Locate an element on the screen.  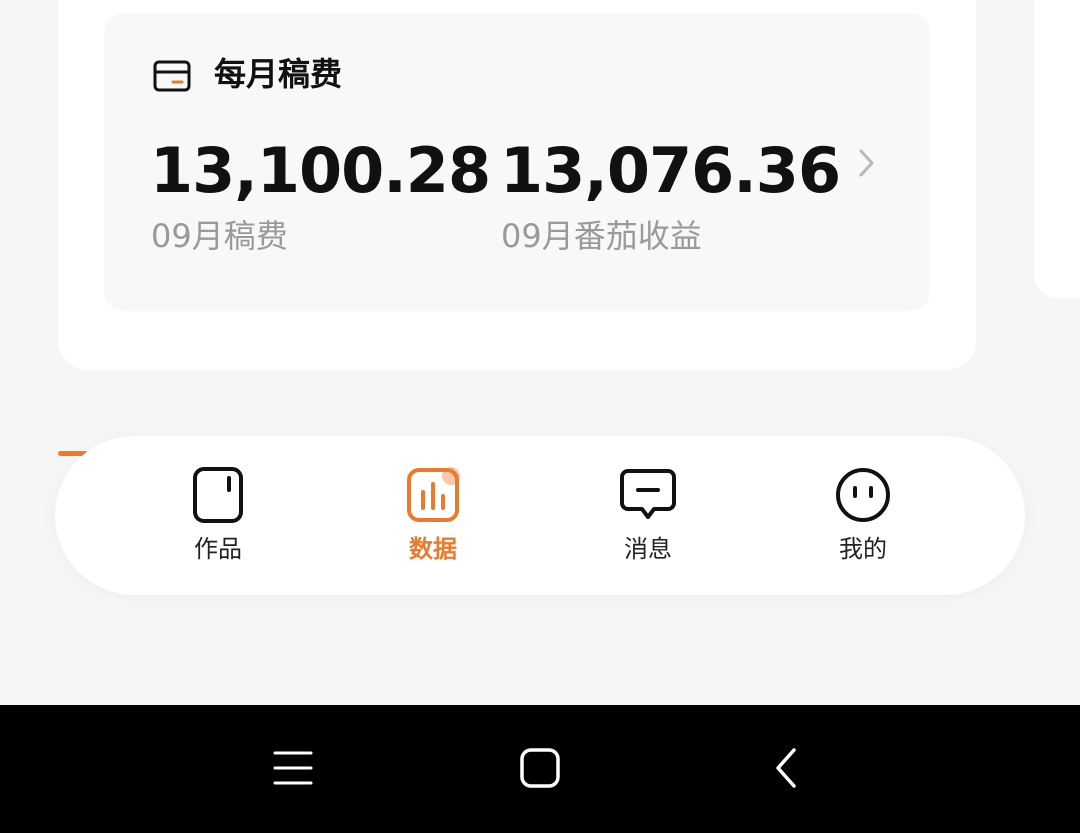
stat-value-income: 13,076.36 is located at coordinates (670, 170).